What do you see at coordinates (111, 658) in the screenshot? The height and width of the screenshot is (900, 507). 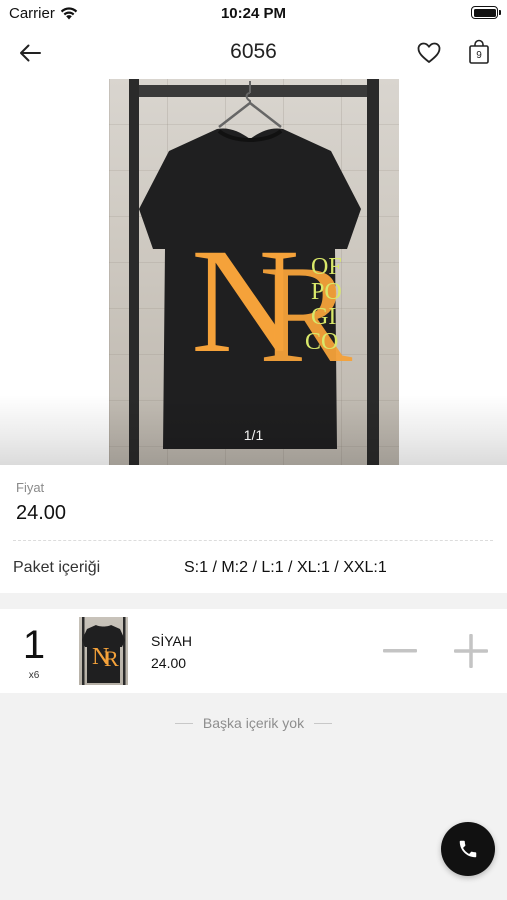 I see `svg-text: R` at bounding box center [111, 658].